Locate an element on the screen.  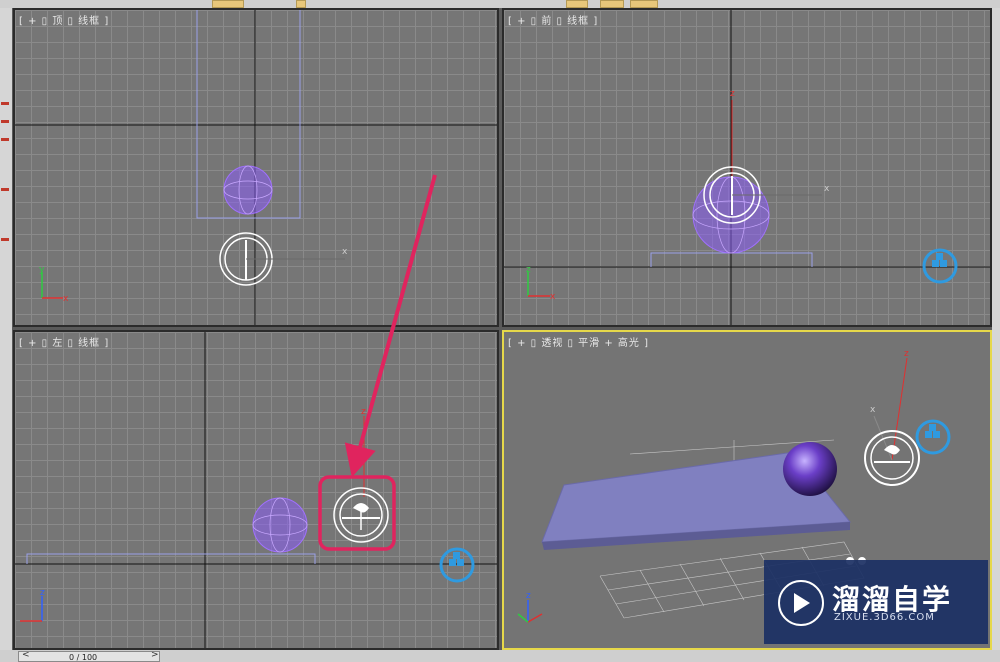
watermark: 溜溜自学 ZIXUE.3D66.COM is located at coordinates (876, 602).